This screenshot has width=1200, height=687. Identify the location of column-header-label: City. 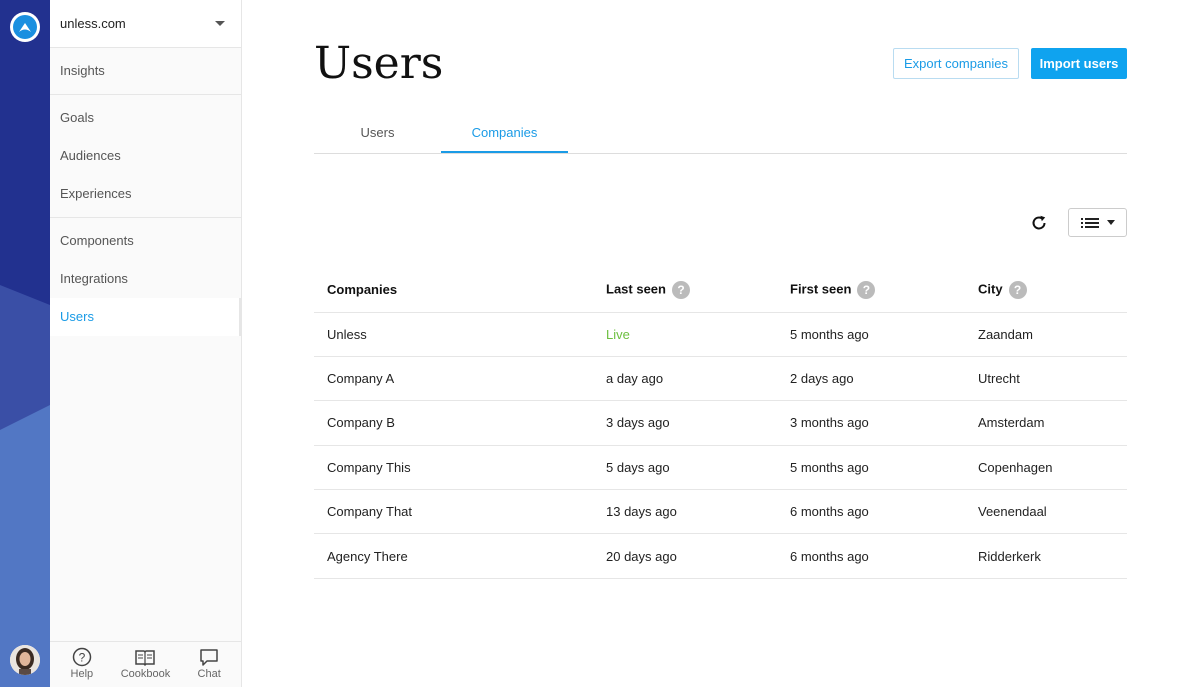
(990, 289).